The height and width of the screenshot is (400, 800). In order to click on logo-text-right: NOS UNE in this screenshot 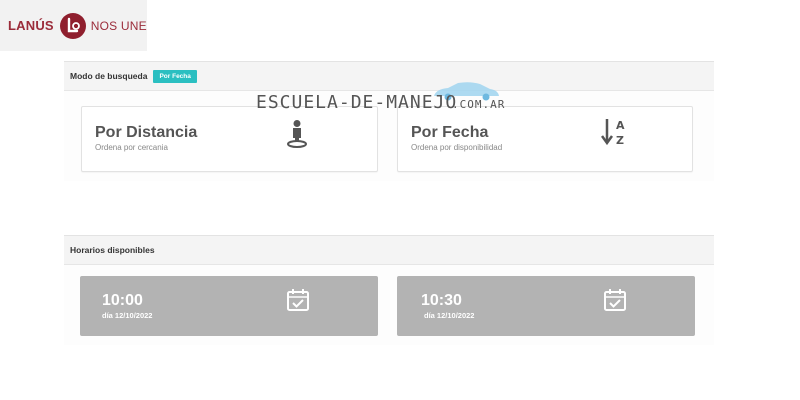, I will do `click(118, 25)`.